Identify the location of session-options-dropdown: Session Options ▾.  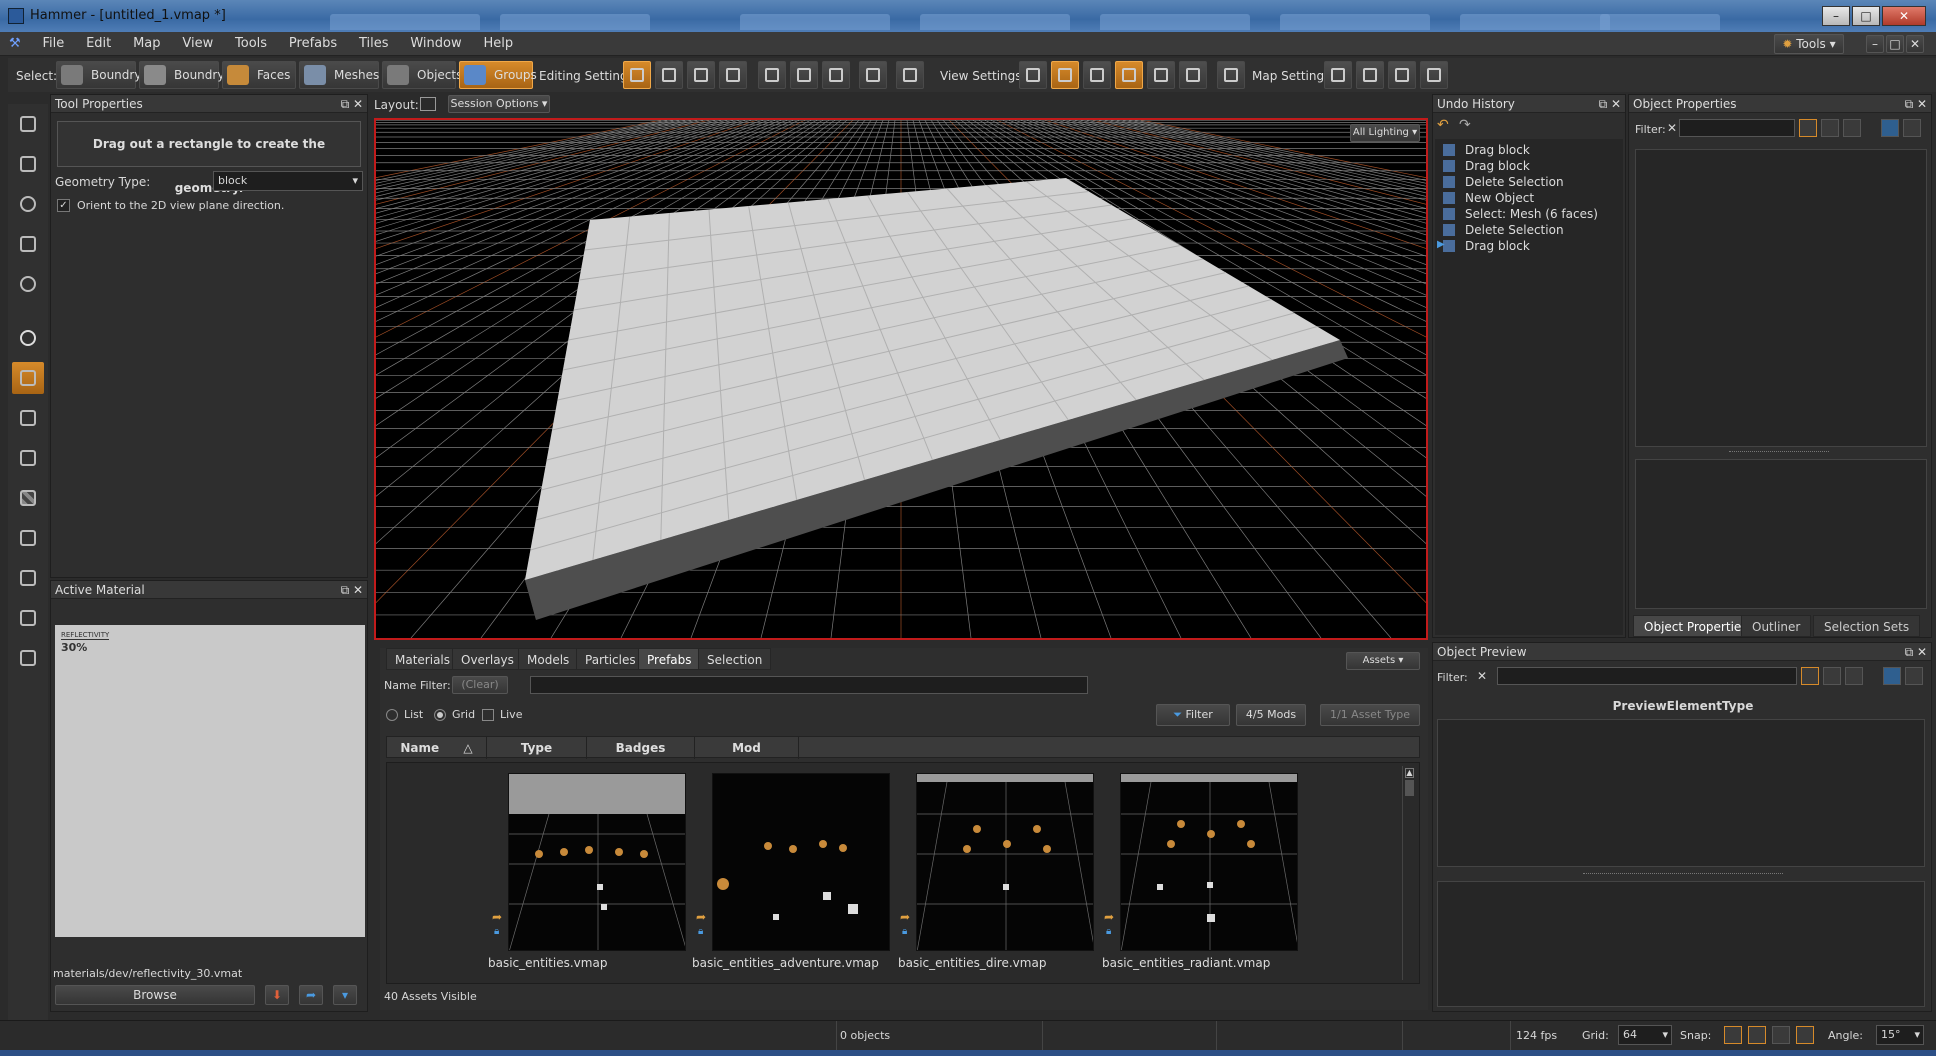
(499, 104).